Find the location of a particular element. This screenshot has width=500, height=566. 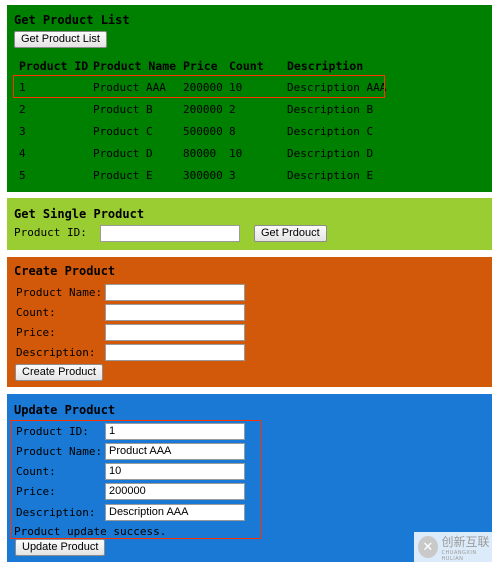

table-row: 4 Product D 80000 10 Description D is located at coordinates (210, 153).